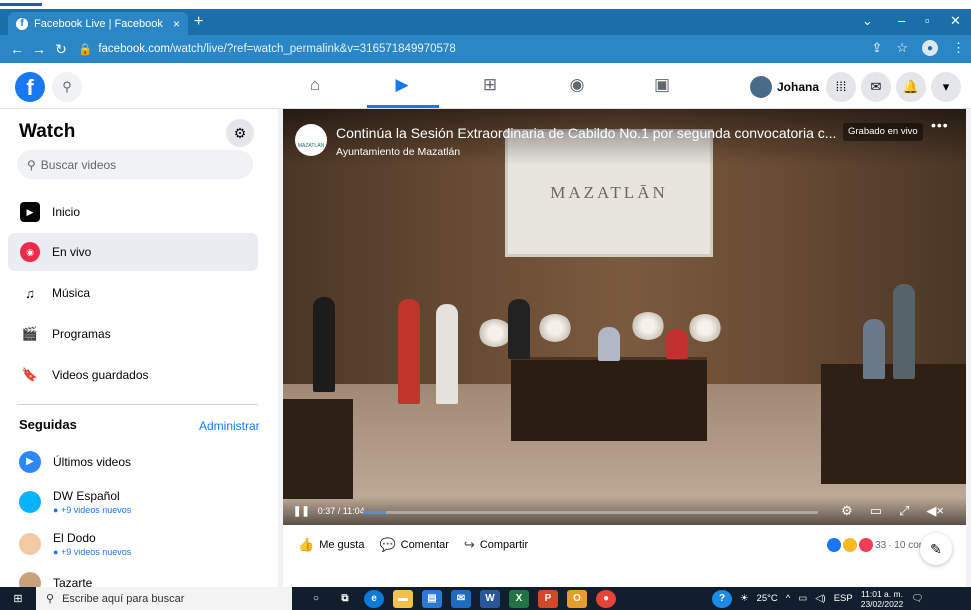 The width and height of the screenshot is (971, 610). I want to click on following-name: El Dodo, so click(74, 538).